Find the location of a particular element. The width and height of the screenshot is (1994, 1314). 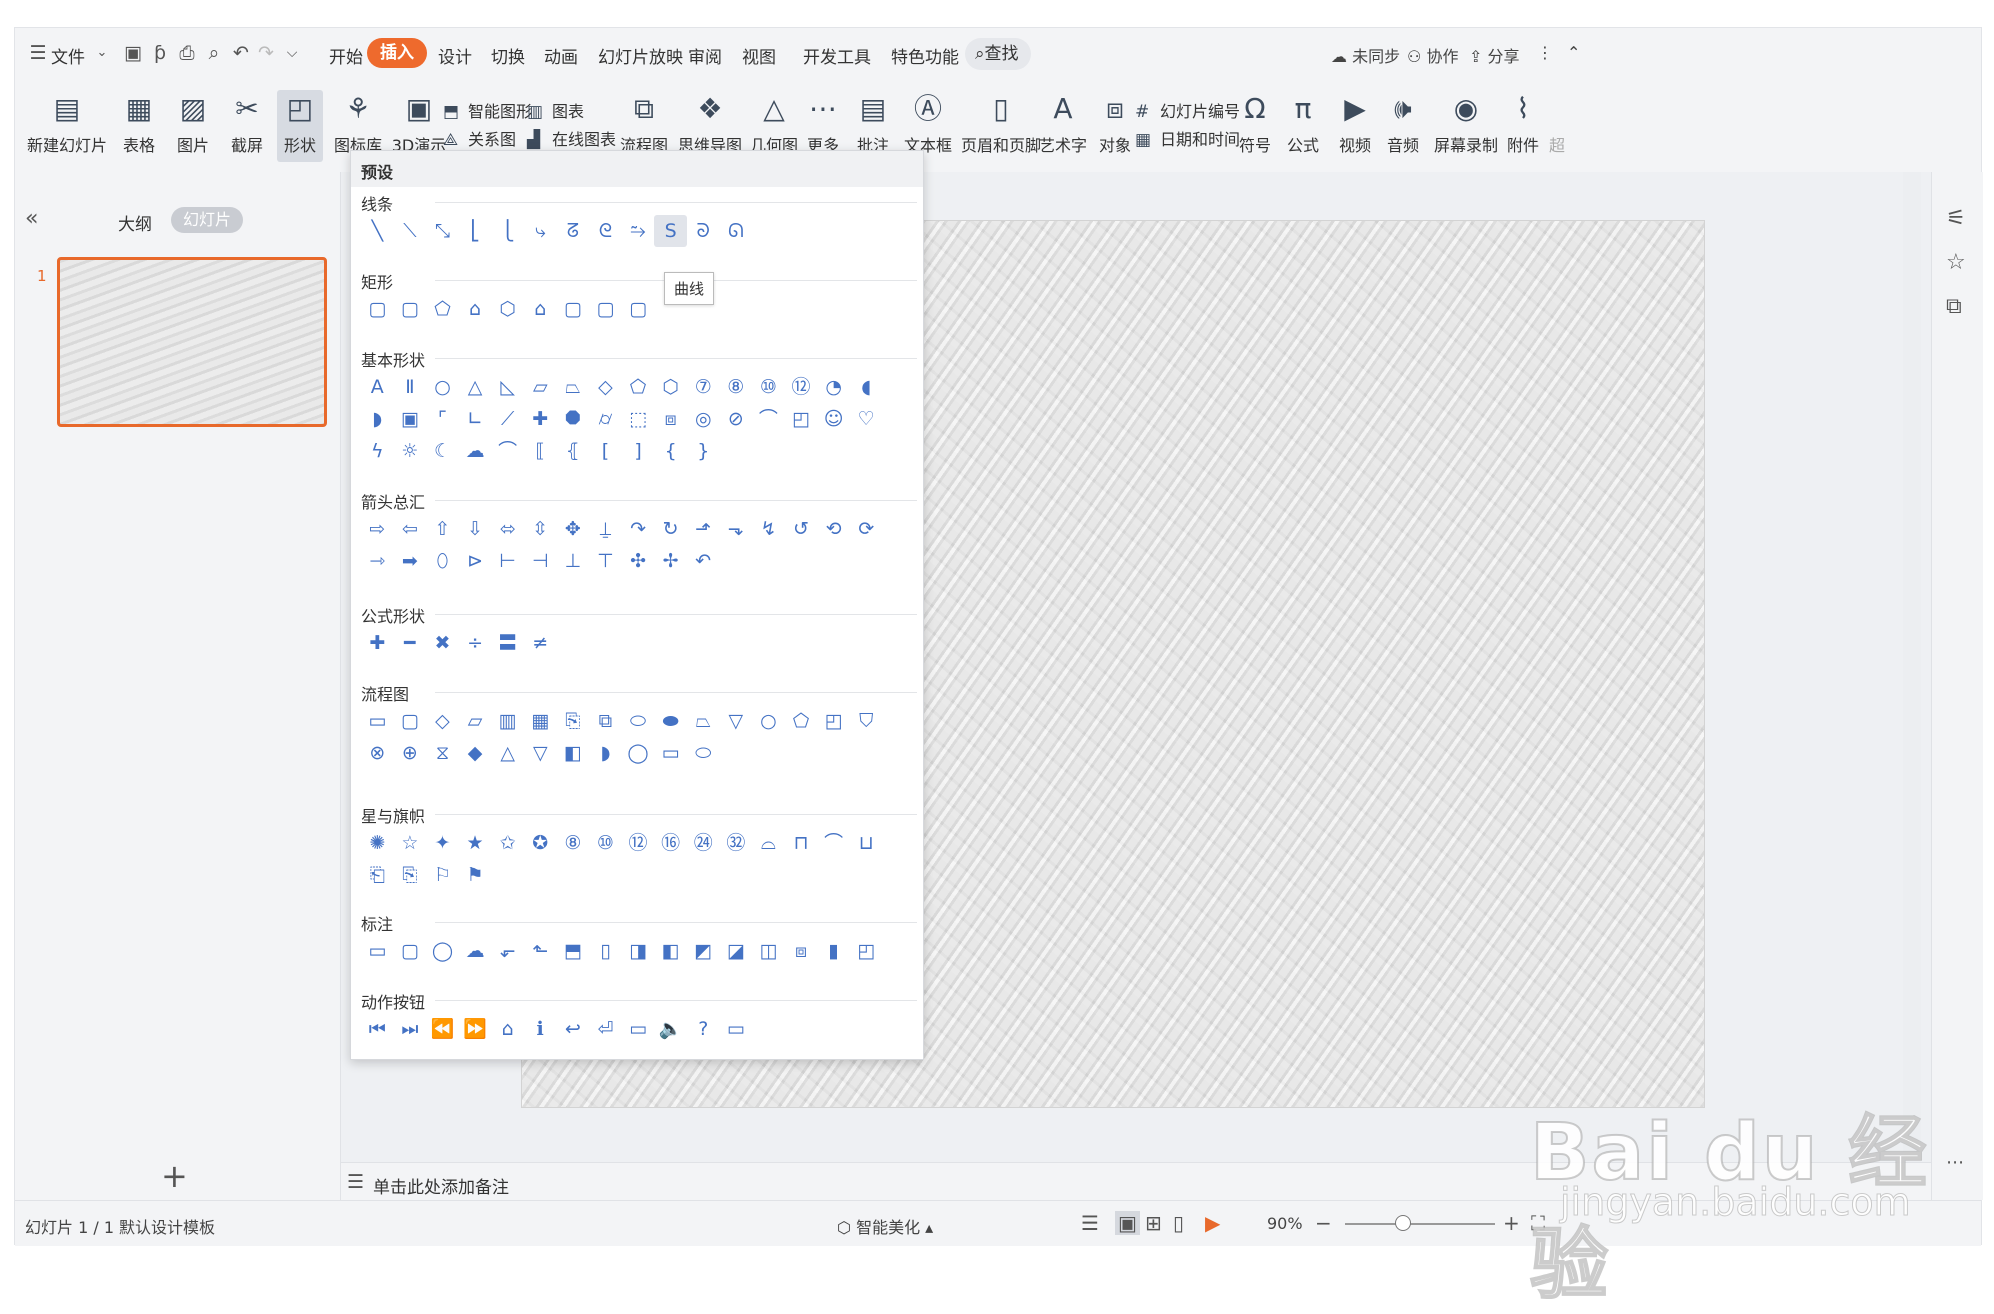

shape-action-buttons-12-icon: ▭ is located at coordinates (736, 1029).